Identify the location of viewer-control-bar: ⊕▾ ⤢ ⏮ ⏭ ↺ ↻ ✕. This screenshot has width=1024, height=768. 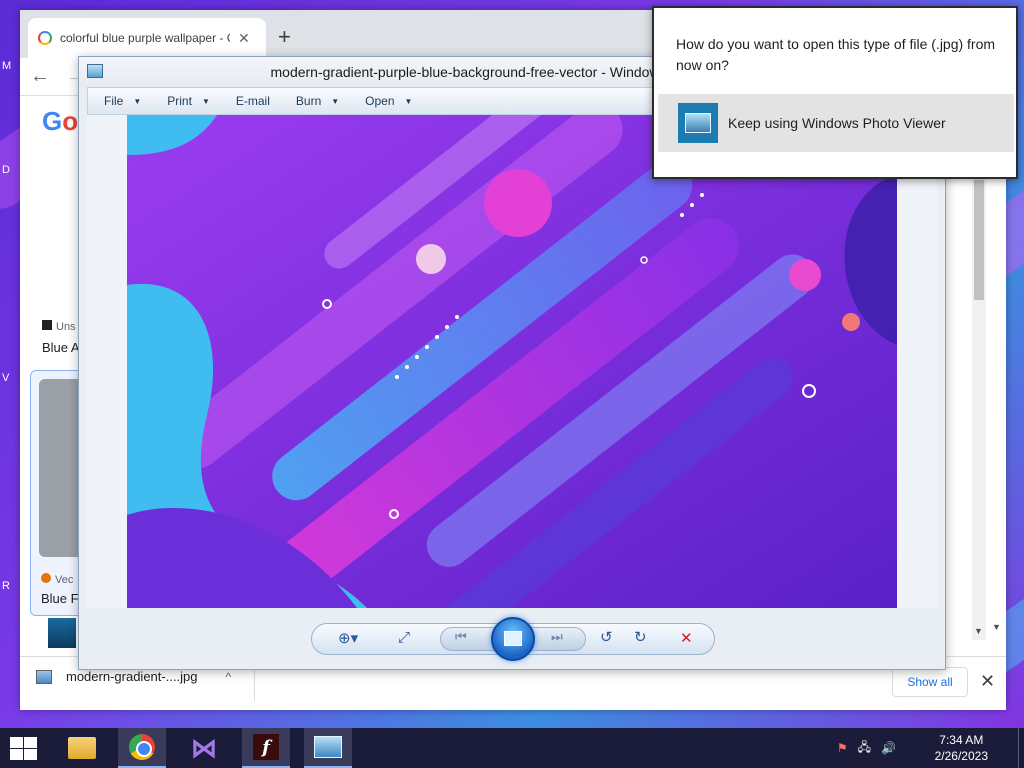
(513, 639).